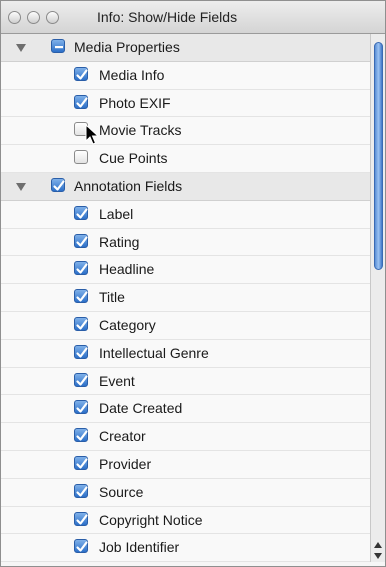  Describe the element at coordinates (14, 17) in the screenshot. I see `close-window-button` at that location.